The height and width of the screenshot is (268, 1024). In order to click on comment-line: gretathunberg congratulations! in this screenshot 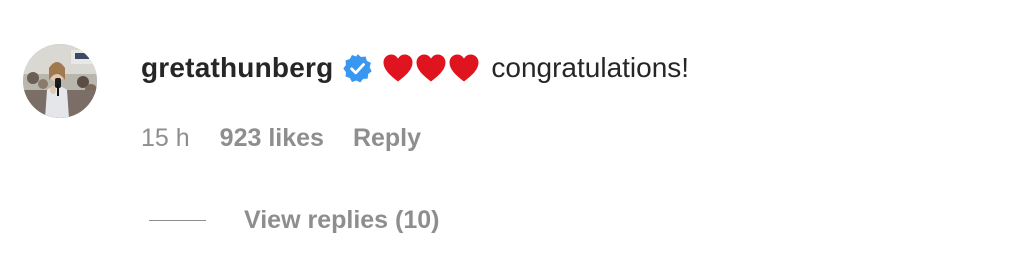, I will do `click(415, 68)`.